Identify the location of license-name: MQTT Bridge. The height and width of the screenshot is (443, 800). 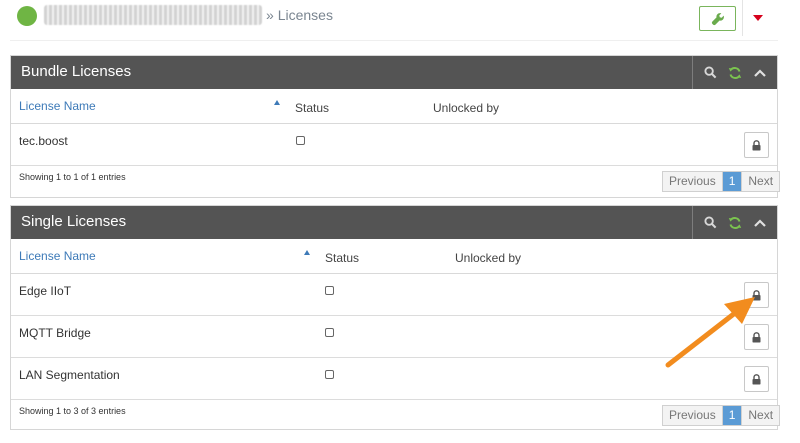
(55, 333).